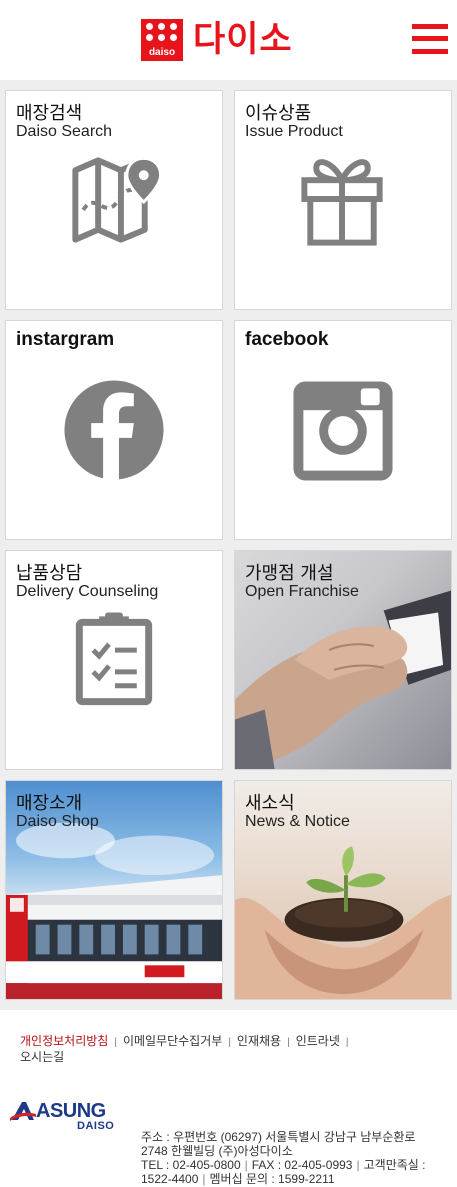 The height and width of the screenshot is (1187, 457). What do you see at coordinates (343, 660) in the screenshot?
I see `tile-open-franchise: 가맹점 개설 Open Franchise` at bounding box center [343, 660].